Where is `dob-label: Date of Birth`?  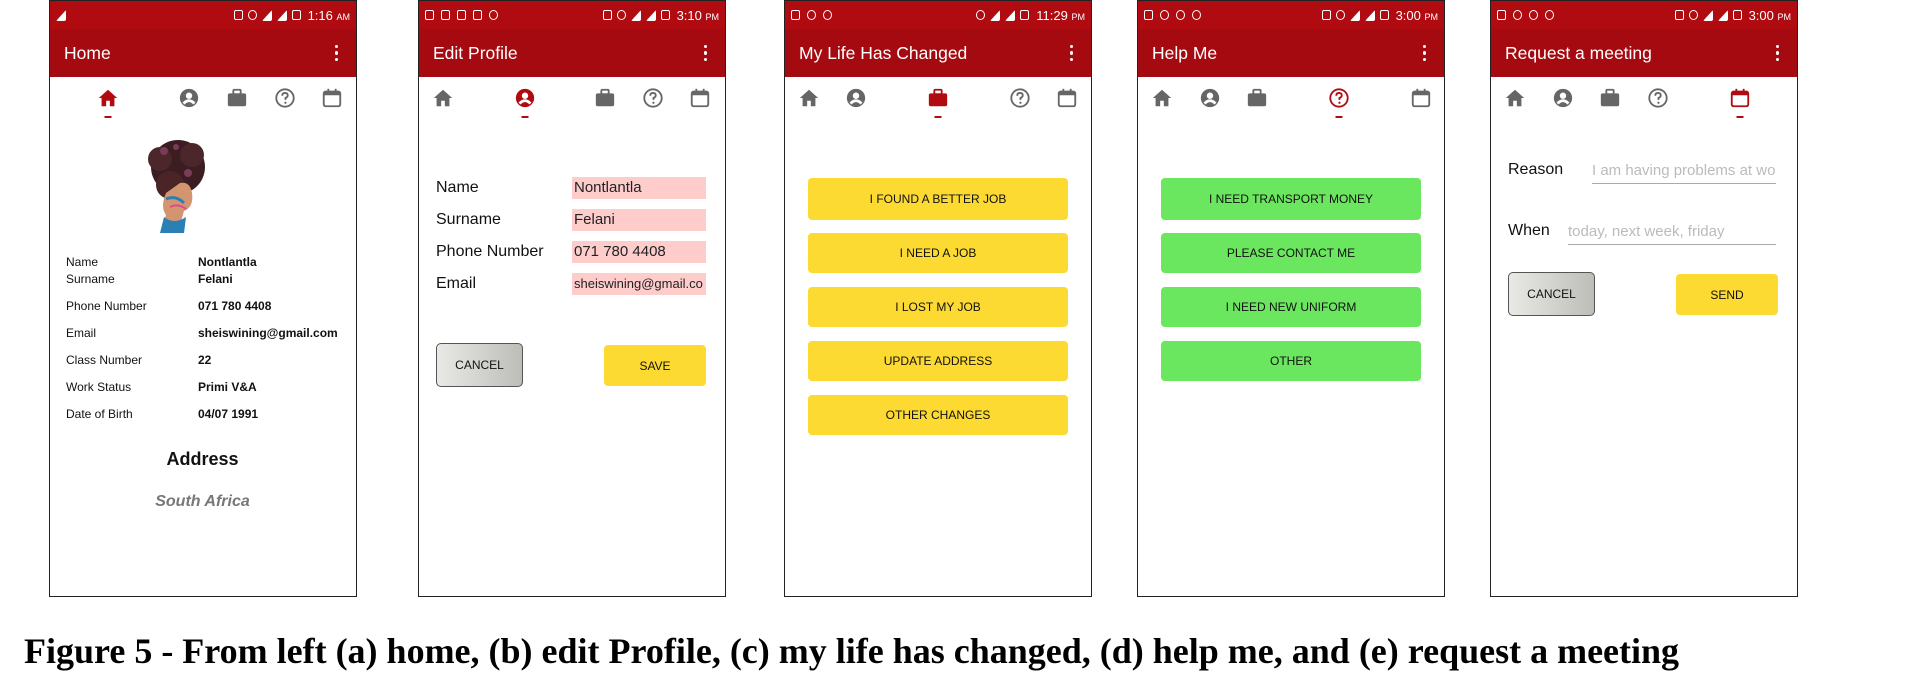 dob-label: Date of Birth is located at coordinates (99, 414).